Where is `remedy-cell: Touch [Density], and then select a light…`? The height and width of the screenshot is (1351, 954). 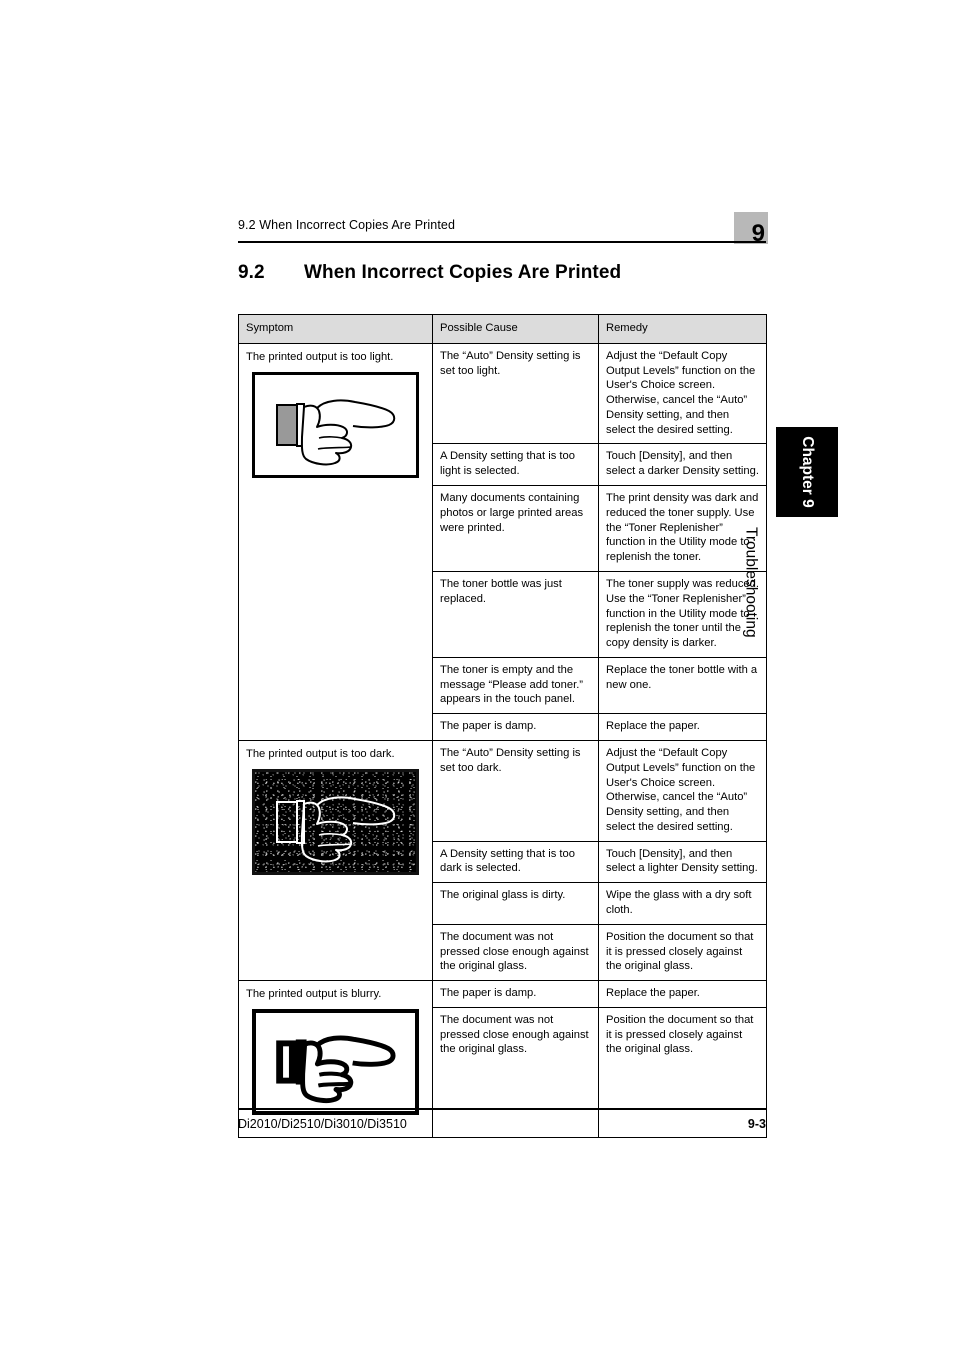 remedy-cell: Touch [Density], and then select a light… is located at coordinates (682, 862).